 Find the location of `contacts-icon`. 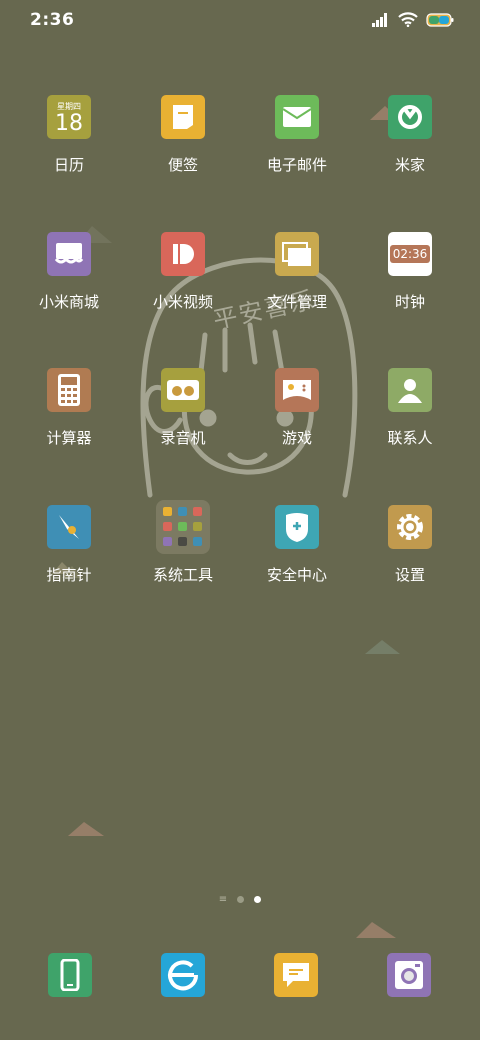

contacts-icon is located at coordinates (410, 390).